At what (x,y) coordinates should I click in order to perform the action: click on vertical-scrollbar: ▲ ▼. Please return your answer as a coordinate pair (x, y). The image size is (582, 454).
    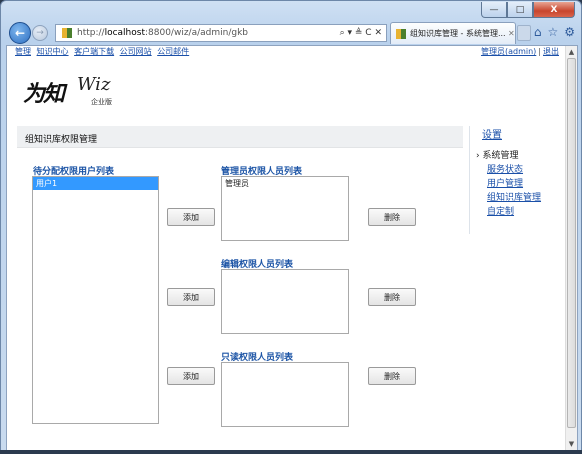
    Looking at the image, I should click on (571, 248).